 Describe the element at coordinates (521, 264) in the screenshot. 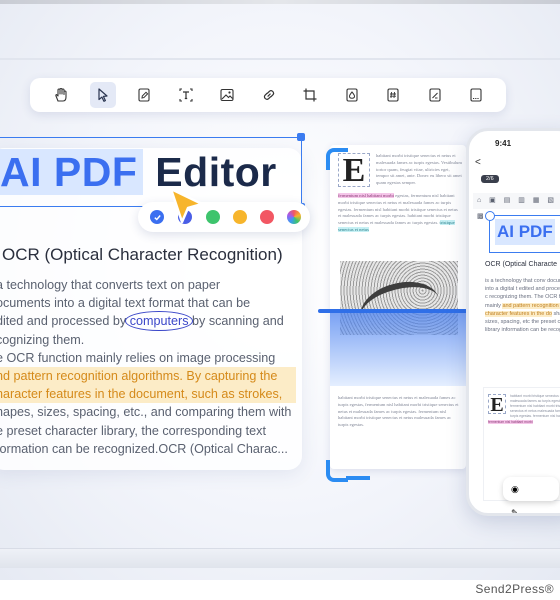

I see `phone-ocr-heading: OCR (Optical Characte` at that location.